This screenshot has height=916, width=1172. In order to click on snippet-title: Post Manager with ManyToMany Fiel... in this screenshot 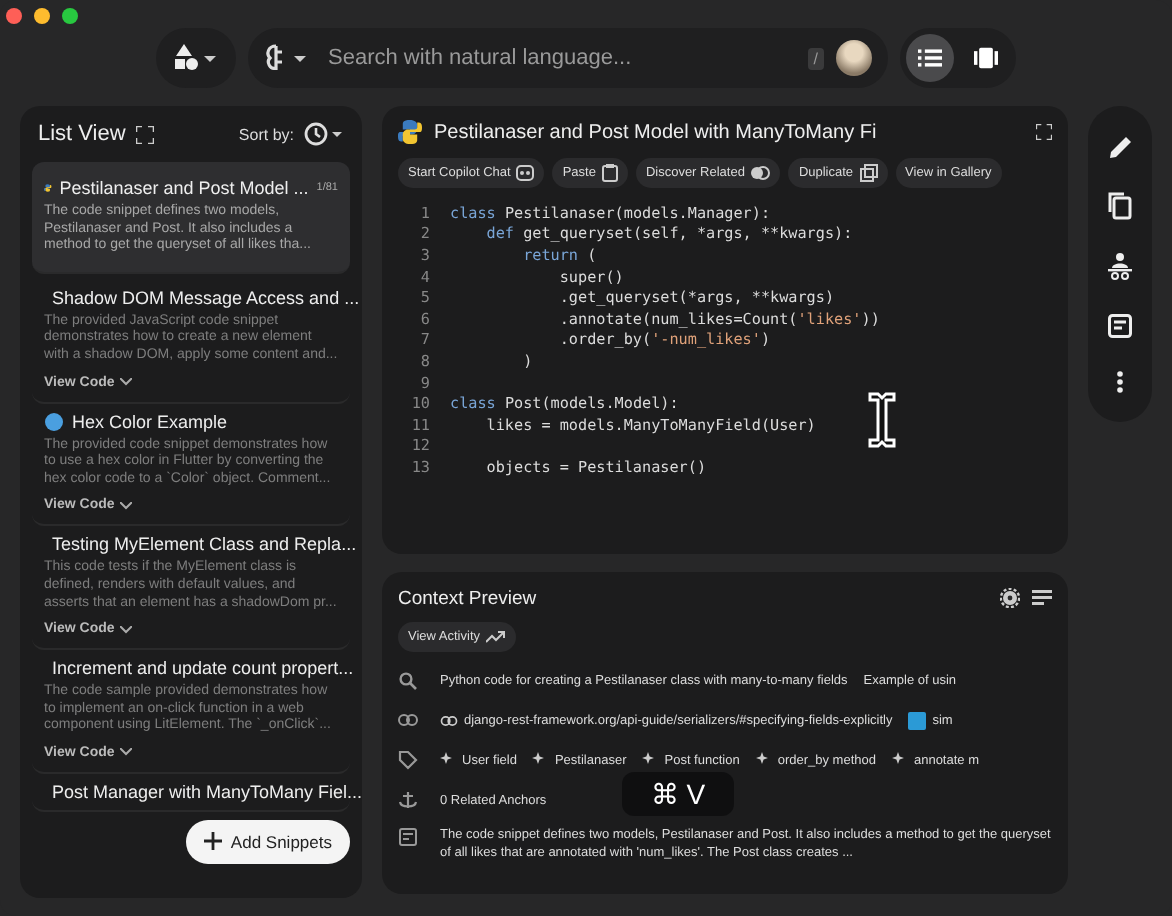, I will do `click(207, 791)`.